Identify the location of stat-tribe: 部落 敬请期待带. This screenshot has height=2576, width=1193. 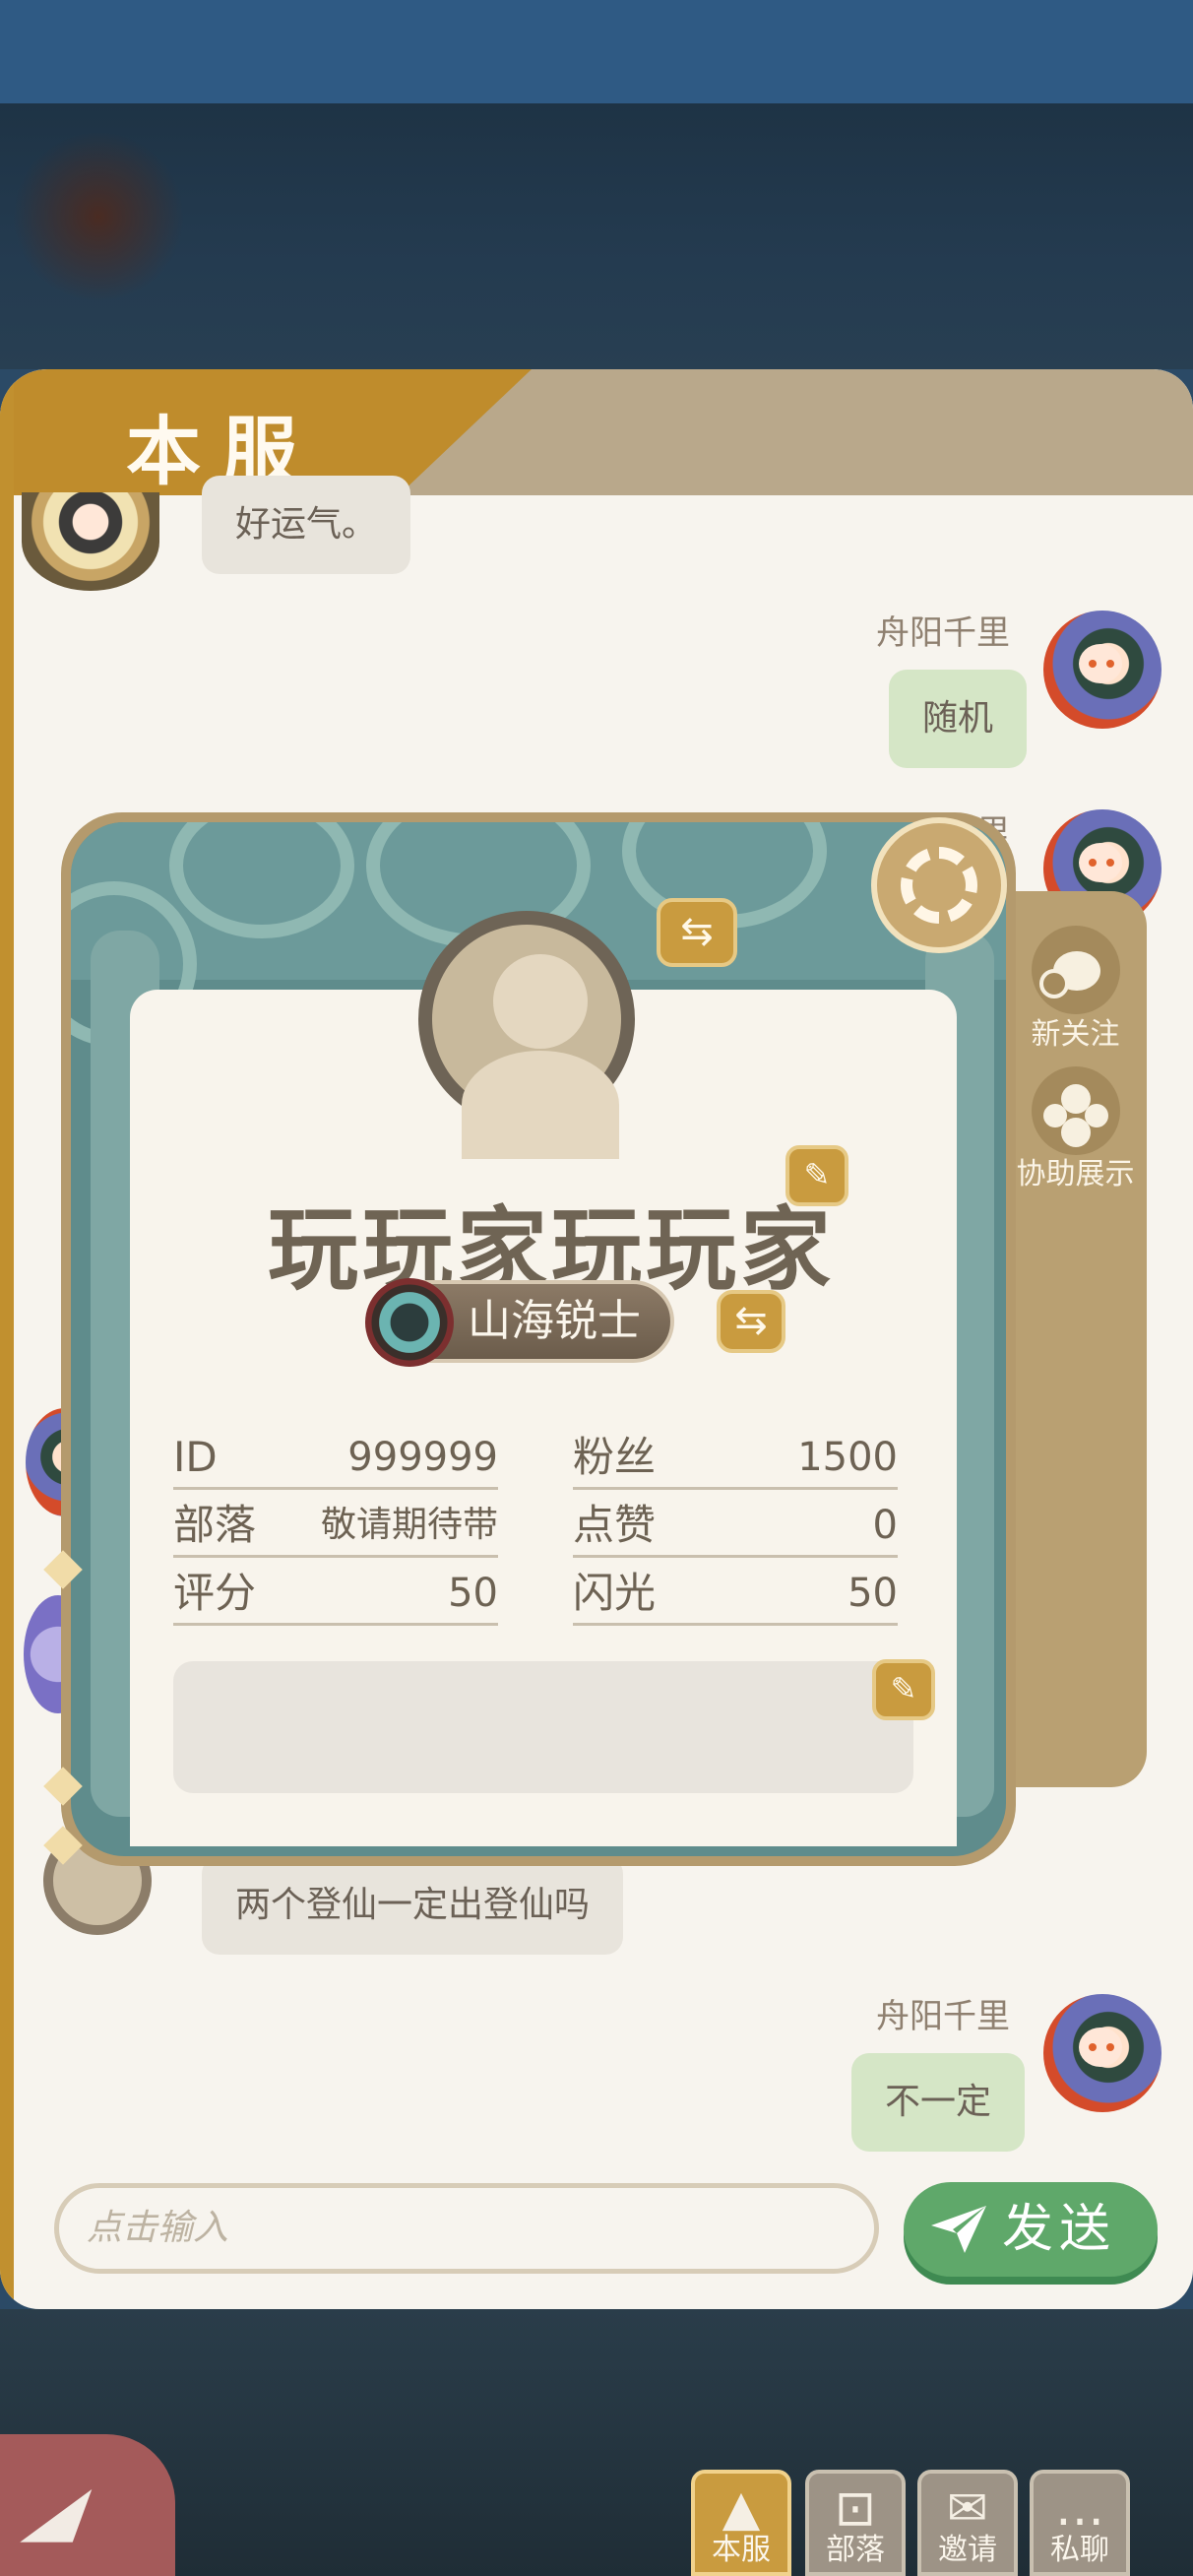
(335, 1527).